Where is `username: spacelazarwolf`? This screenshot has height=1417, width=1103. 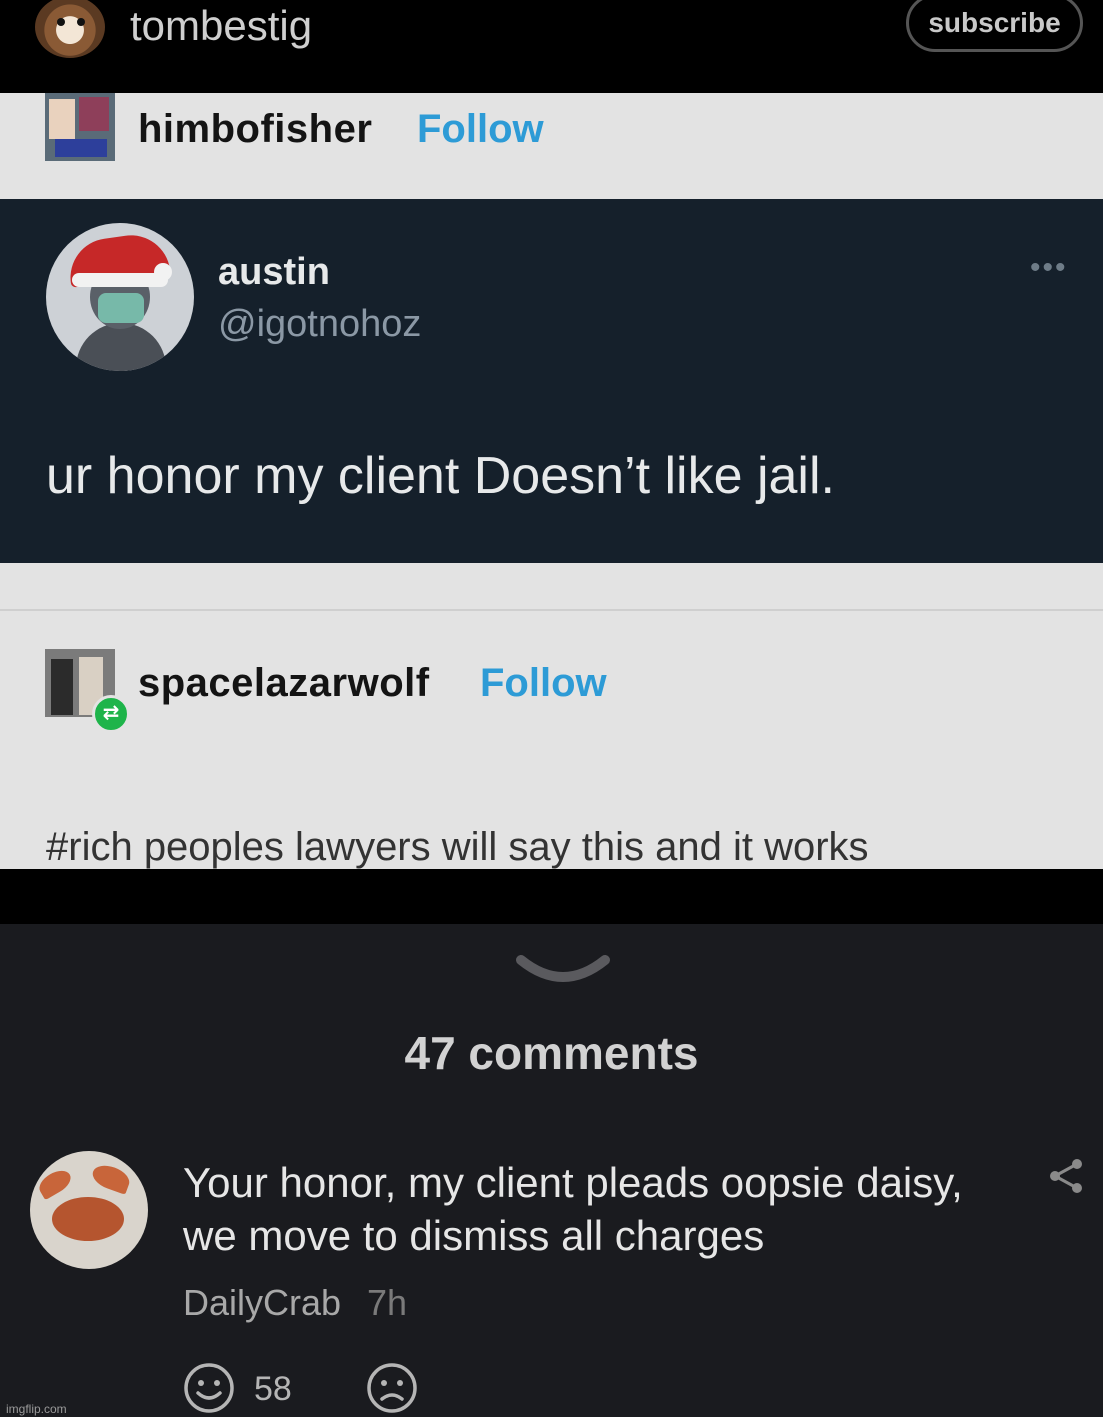 username: spacelazarwolf is located at coordinates (284, 683).